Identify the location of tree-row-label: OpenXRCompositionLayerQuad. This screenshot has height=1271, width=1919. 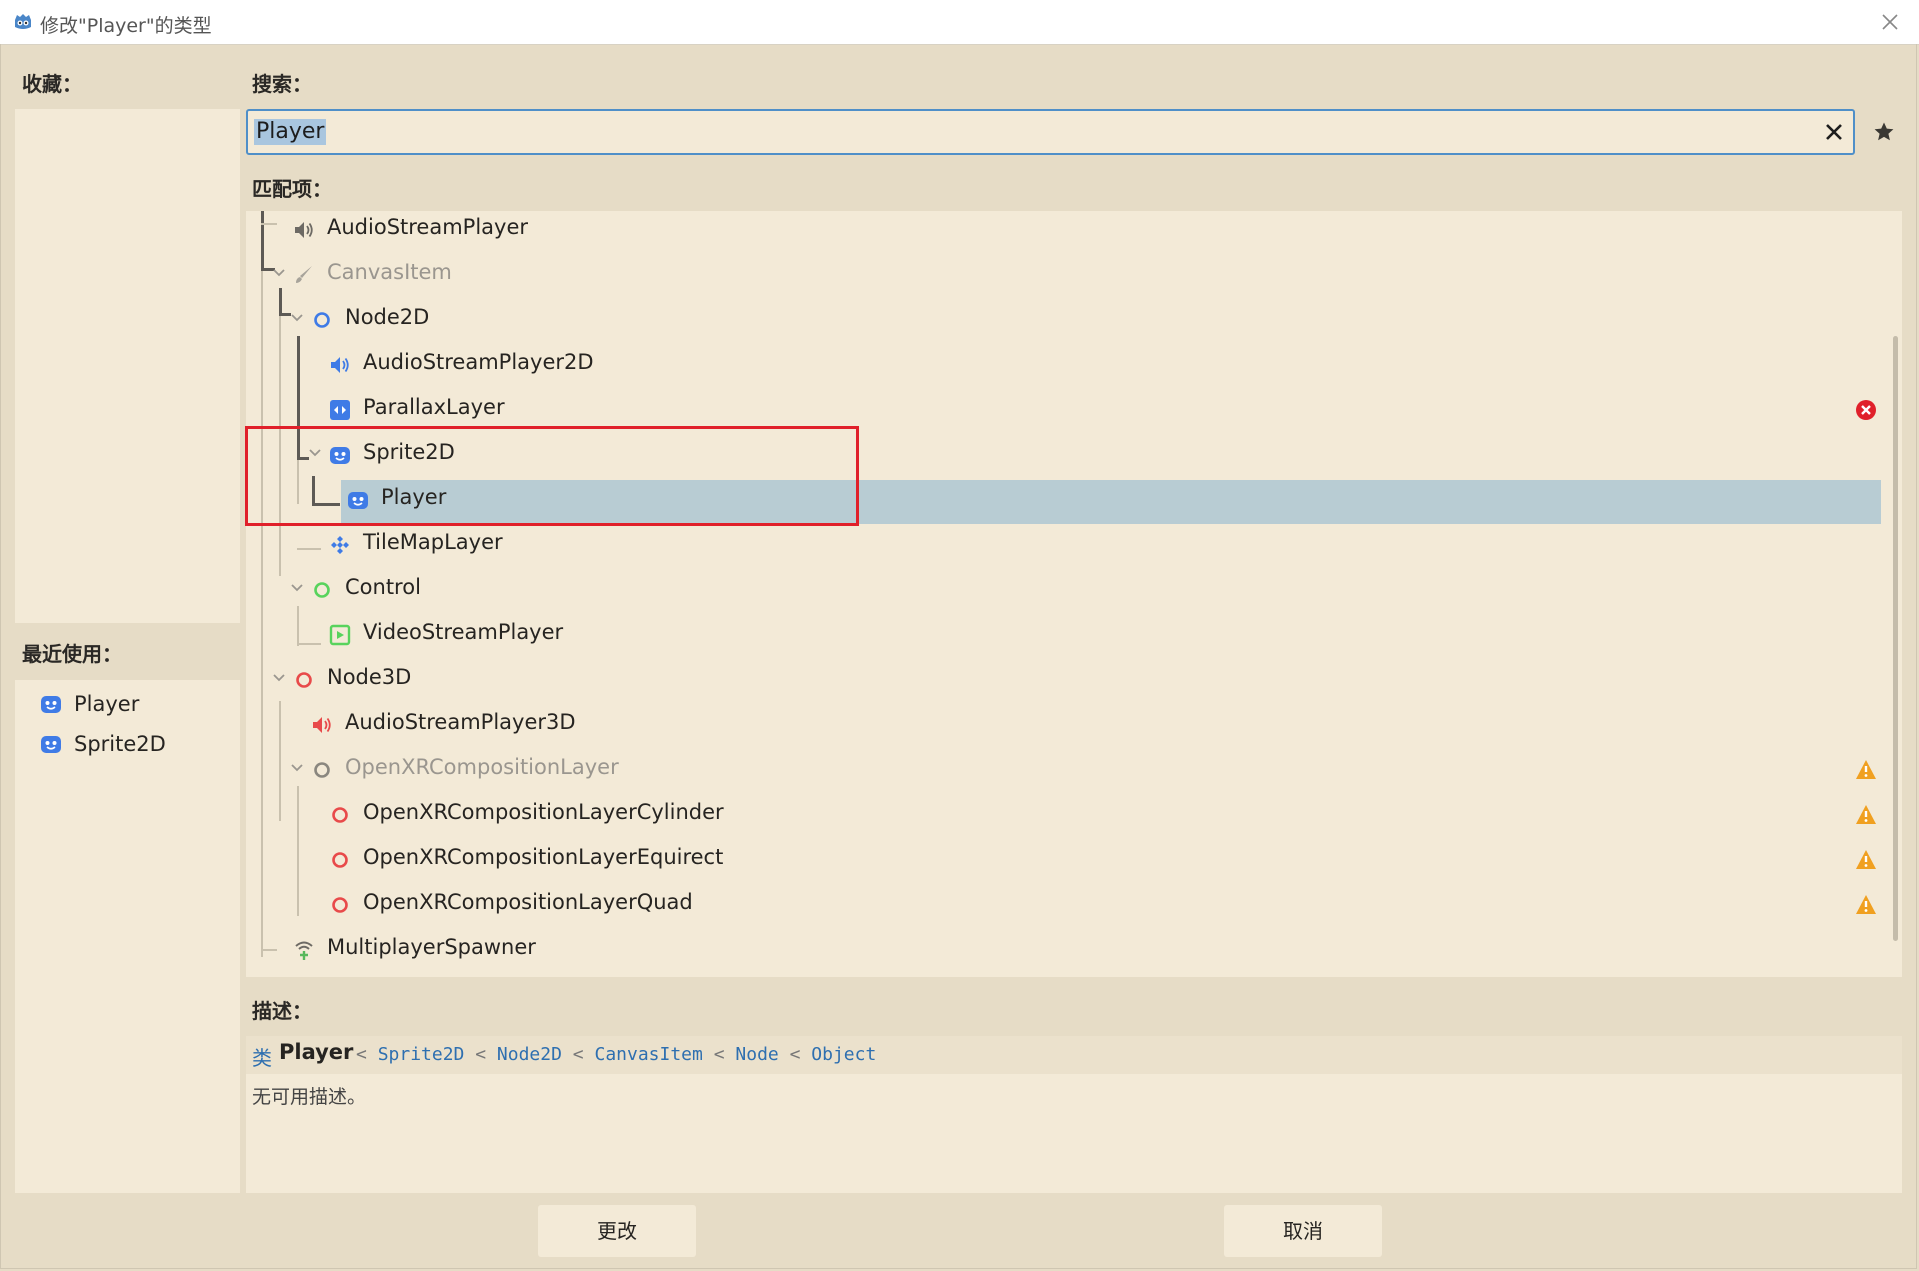
(528, 902).